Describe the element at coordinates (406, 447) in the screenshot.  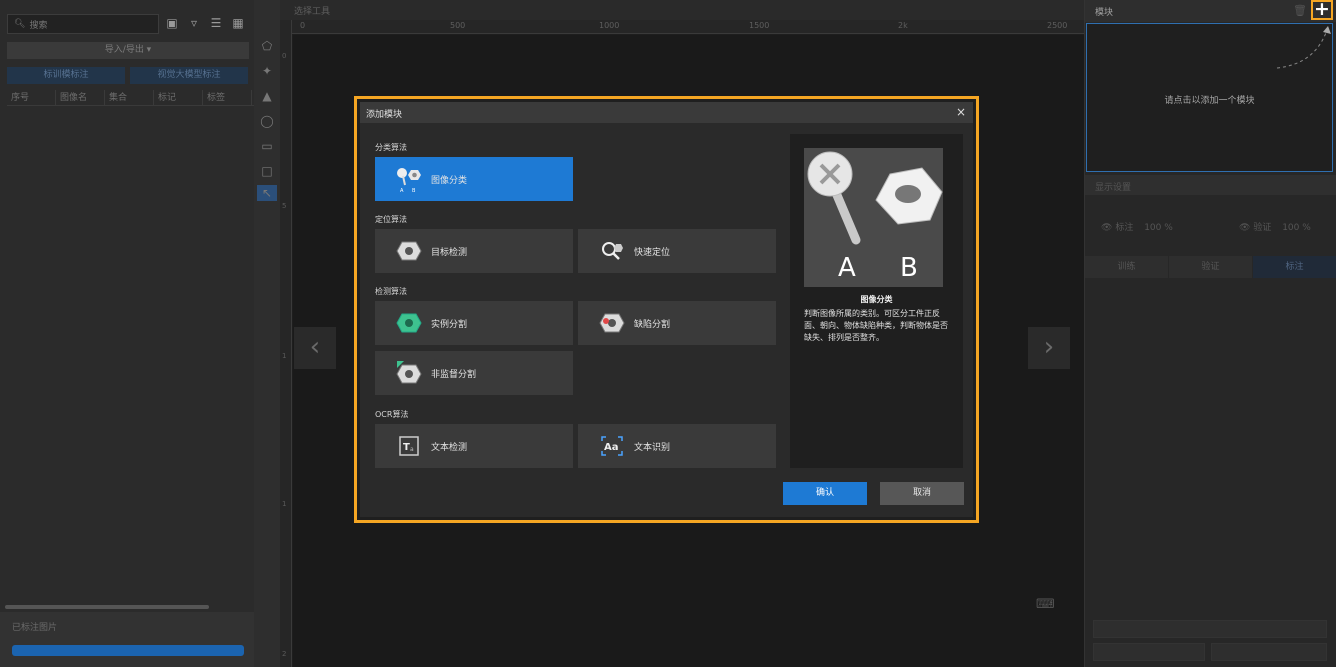
I see `svg-text: T` at that location.